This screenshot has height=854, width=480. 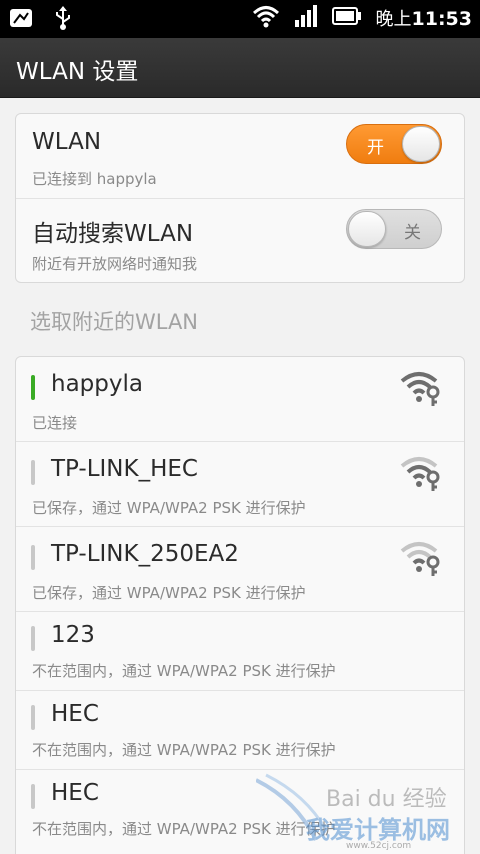 I want to click on svg-text: www.52cj.com, so click(x=378, y=845).